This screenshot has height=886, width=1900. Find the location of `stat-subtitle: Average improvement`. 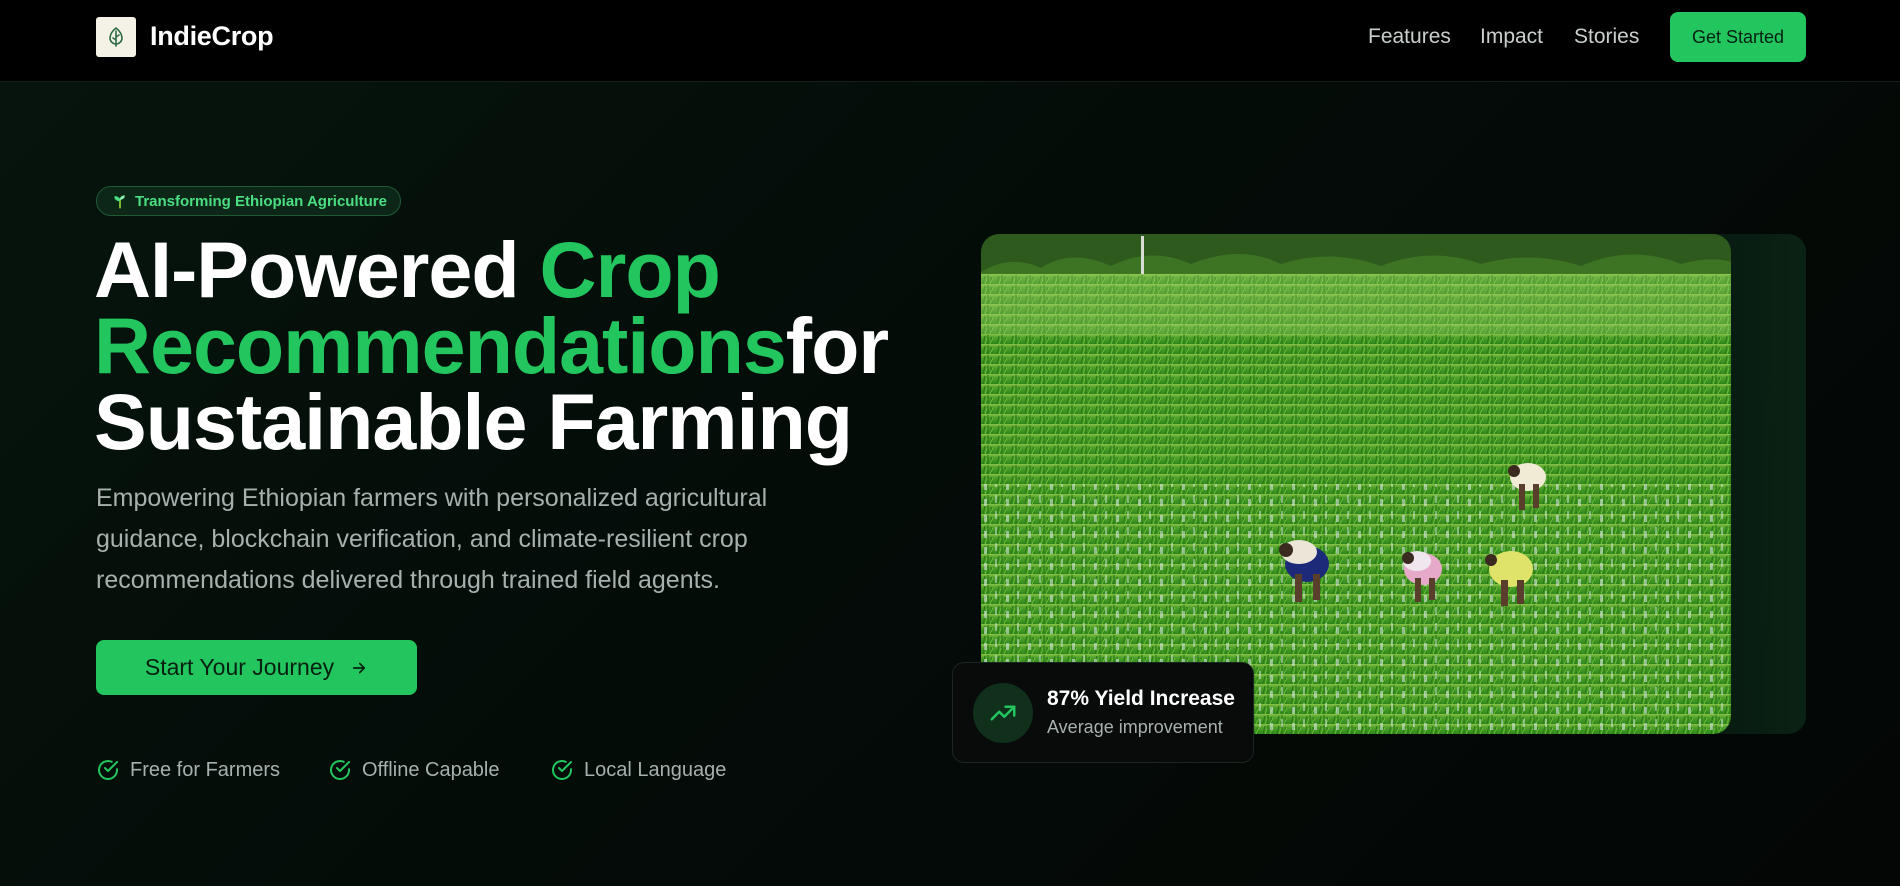

stat-subtitle: Average improvement is located at coordinates (1135, 727).